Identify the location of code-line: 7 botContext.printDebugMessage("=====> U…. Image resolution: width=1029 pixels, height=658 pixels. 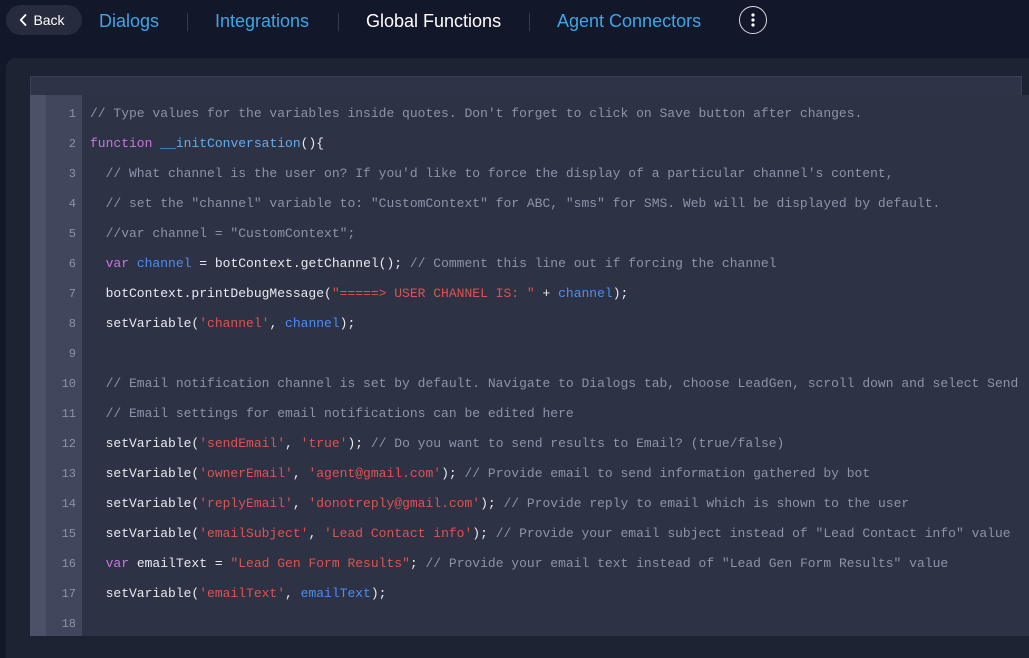
(529, 294).